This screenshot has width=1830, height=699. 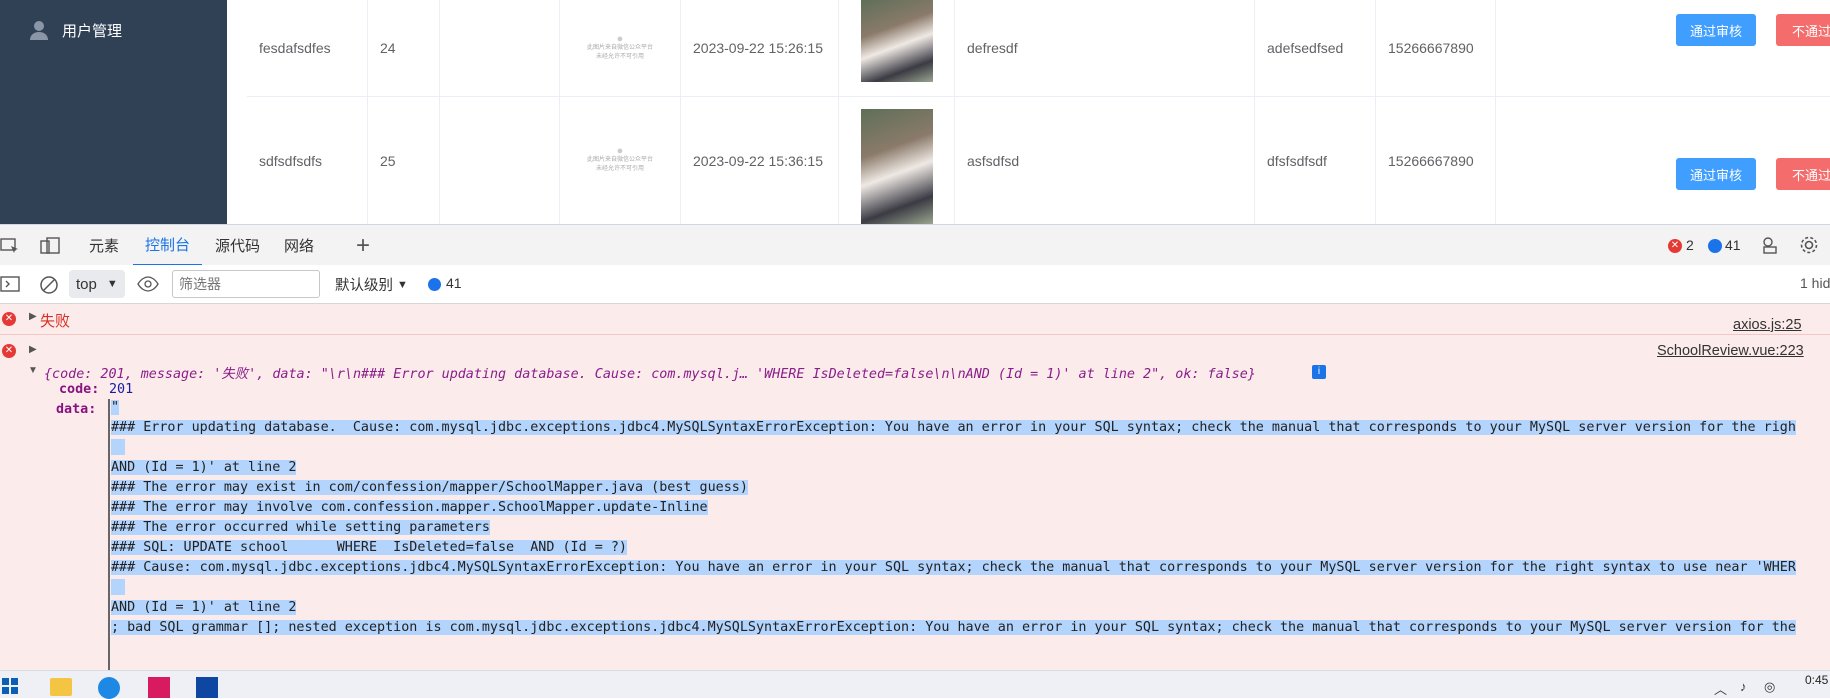 What do you see at coordinates (148, 285) in the screenshot?
I see `live-expression-eye-icon` at bounding box center [148, 285].